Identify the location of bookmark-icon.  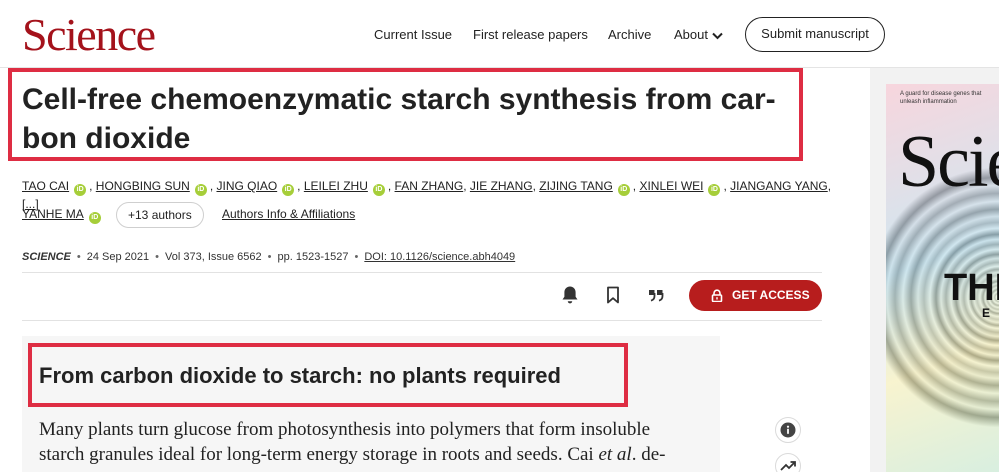
(613, 295).